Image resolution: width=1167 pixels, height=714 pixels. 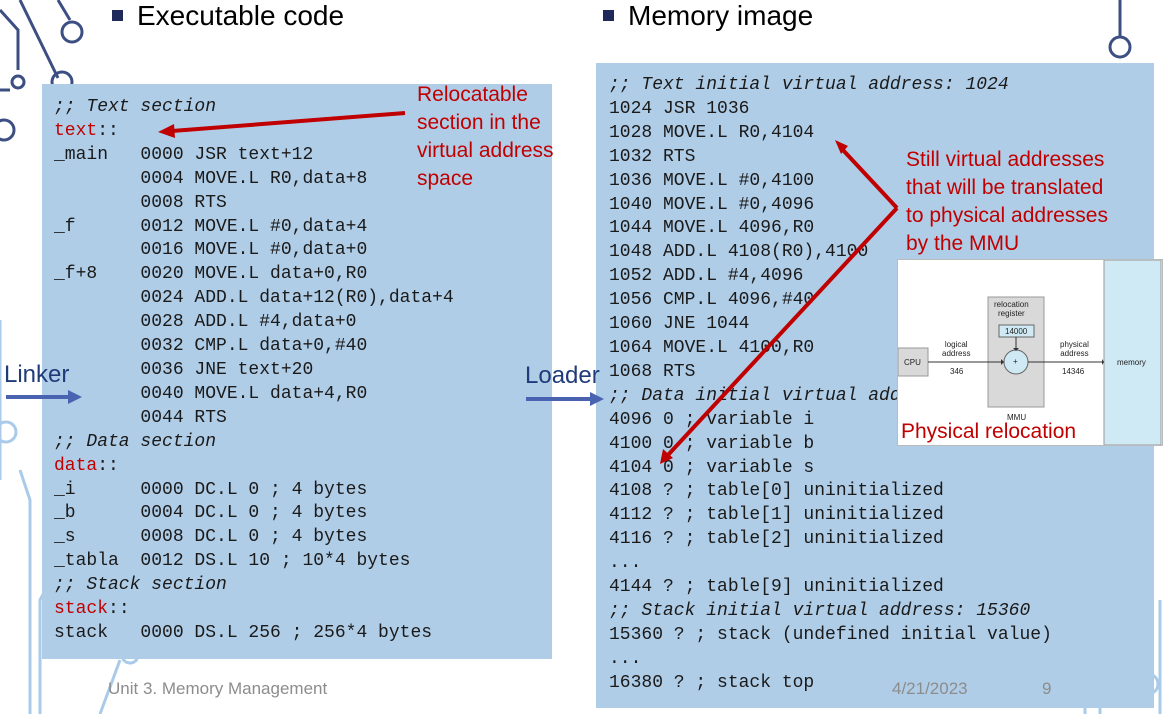 I want to click on virtual-address-arrow-up, so click(x=867, y=175).